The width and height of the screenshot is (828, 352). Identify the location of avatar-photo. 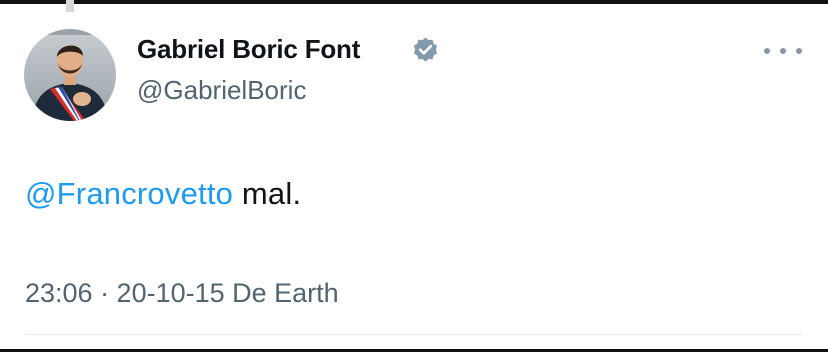
(70, 75).